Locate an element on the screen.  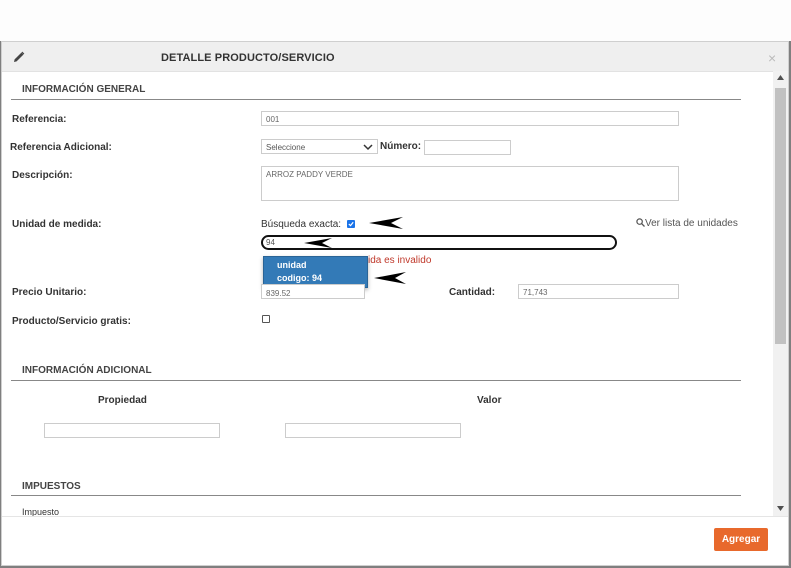
descripcion-textarea: ARROZ PADDY VERDE is located at coordinates (470, 183).